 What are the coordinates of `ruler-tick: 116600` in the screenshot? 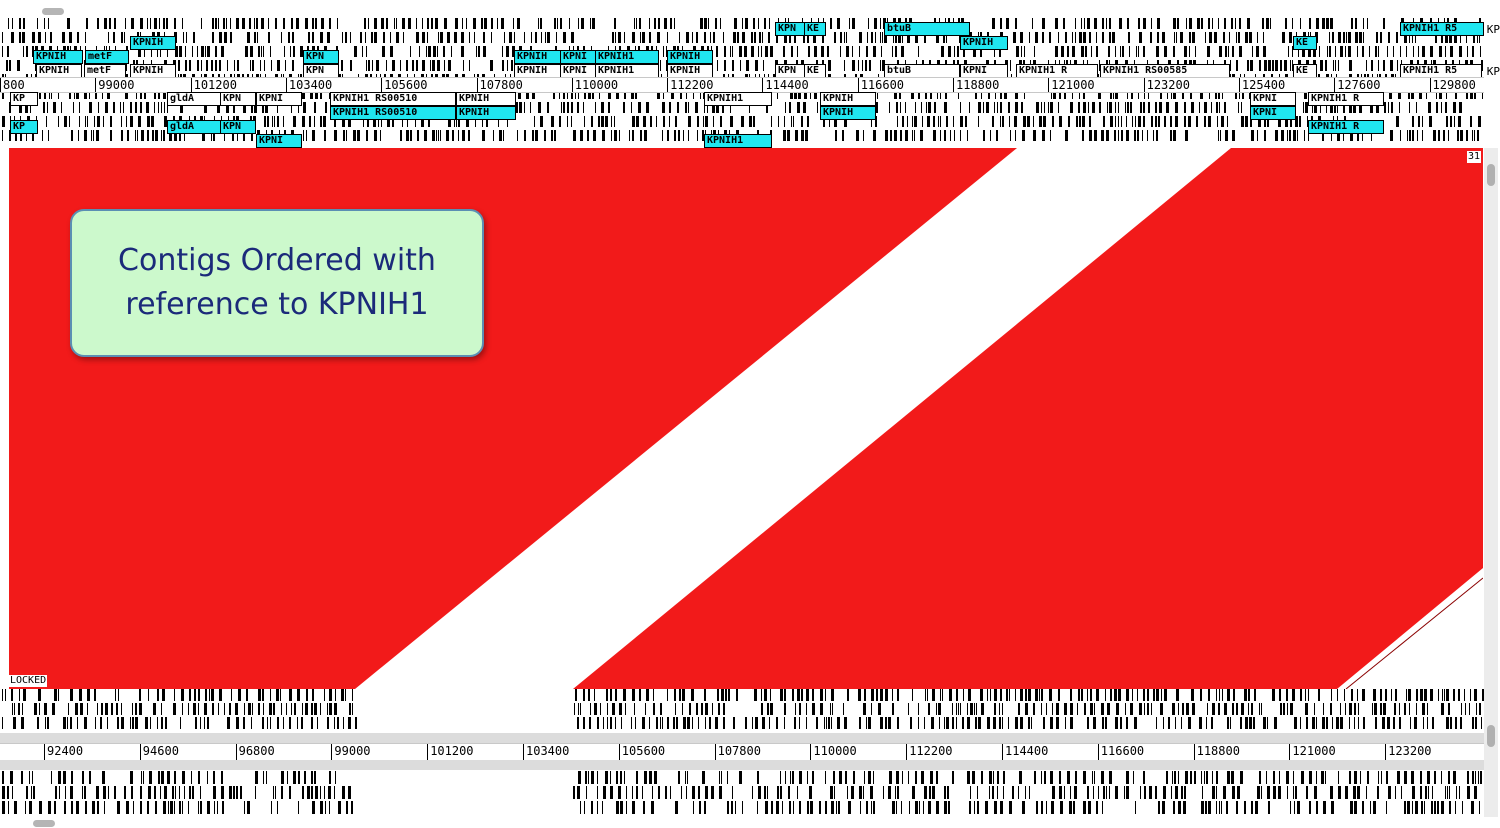 It's located at (1120, 752).